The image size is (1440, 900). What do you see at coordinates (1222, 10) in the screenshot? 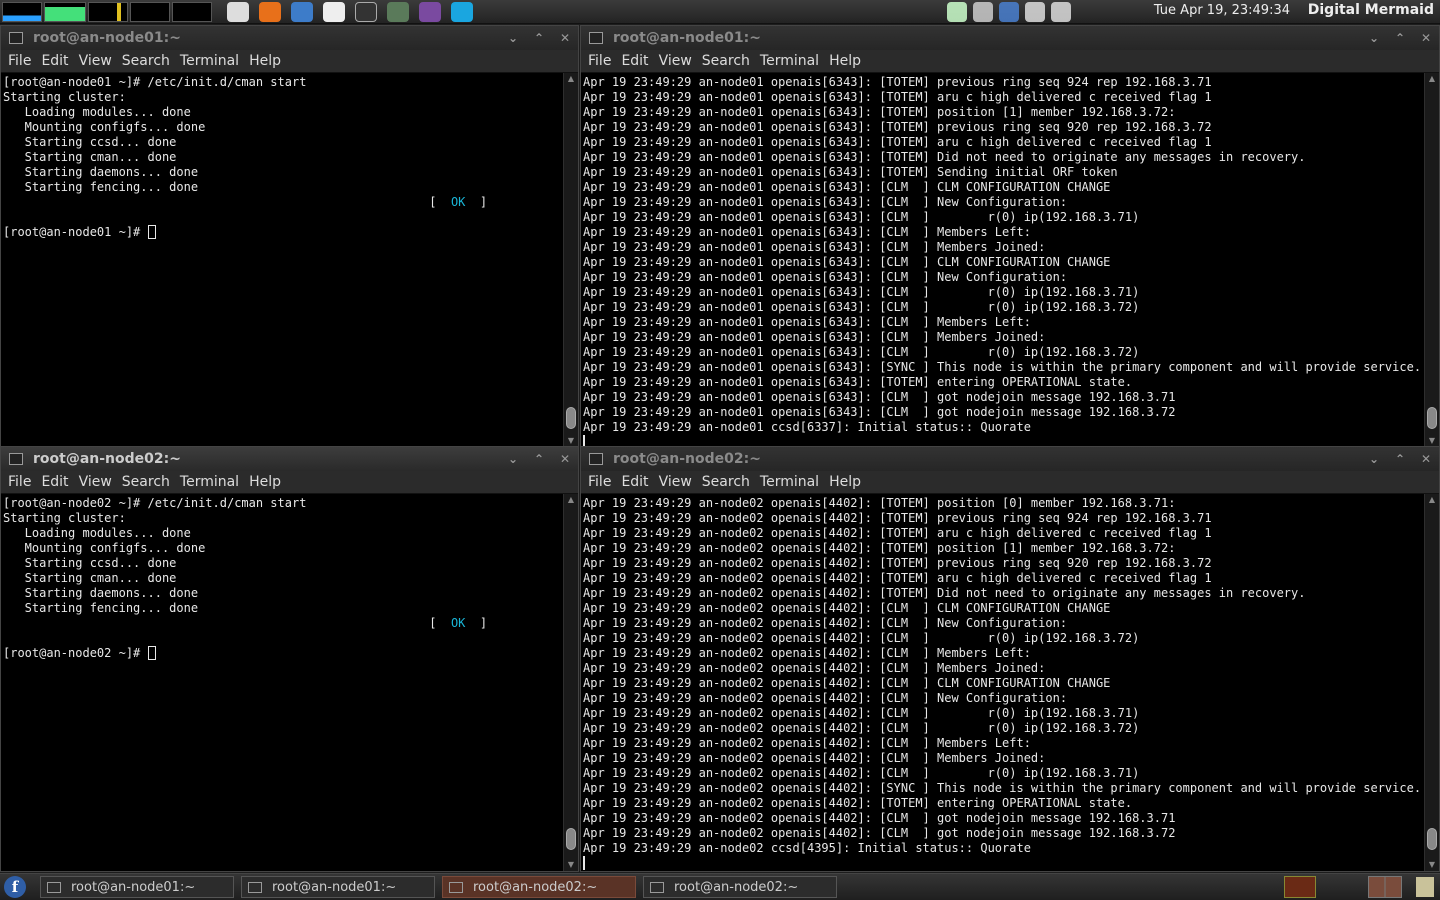
I see `clock: Tue Apr 19, 23:49:34` at bounding box center [1222, 10].